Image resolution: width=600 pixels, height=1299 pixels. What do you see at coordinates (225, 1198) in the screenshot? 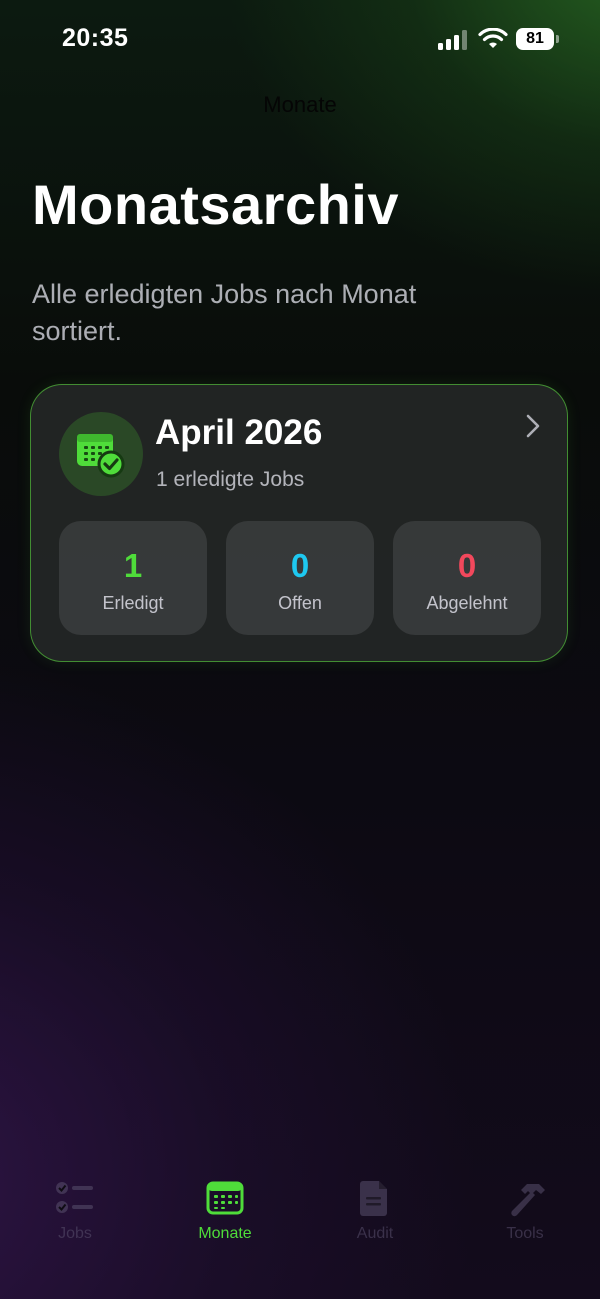
I see `calendar-icon` at bounding box center [225, 1198].